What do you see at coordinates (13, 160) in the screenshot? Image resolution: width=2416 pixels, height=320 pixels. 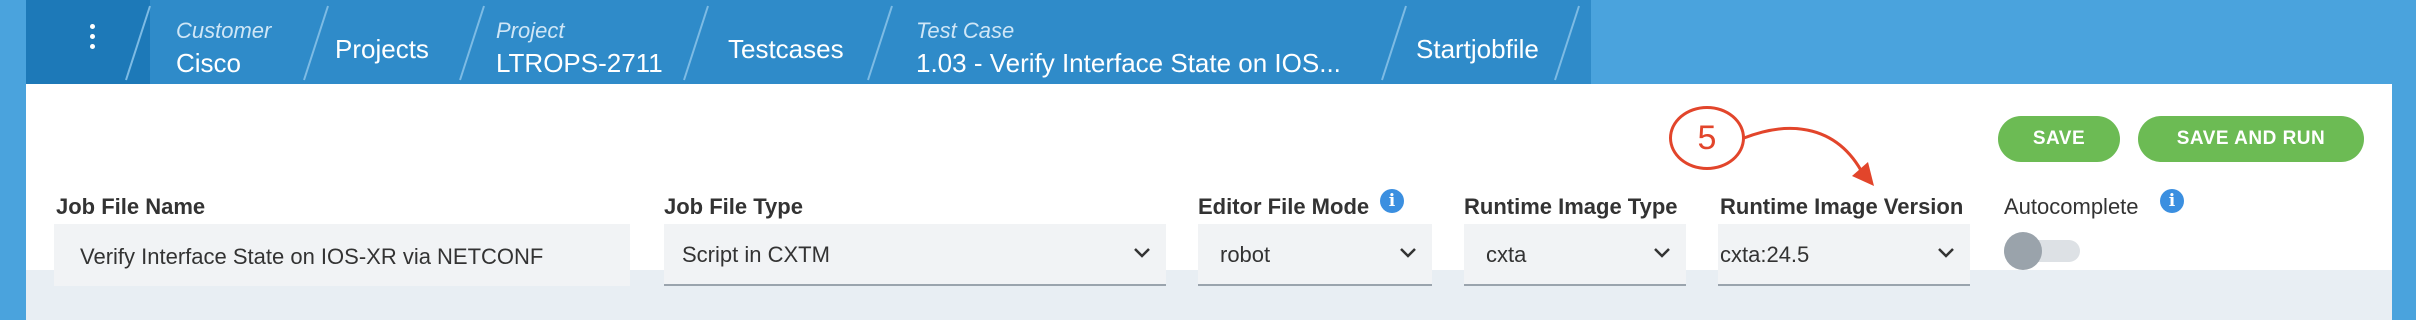 I see `left-border` at bounding box center [13, 160].